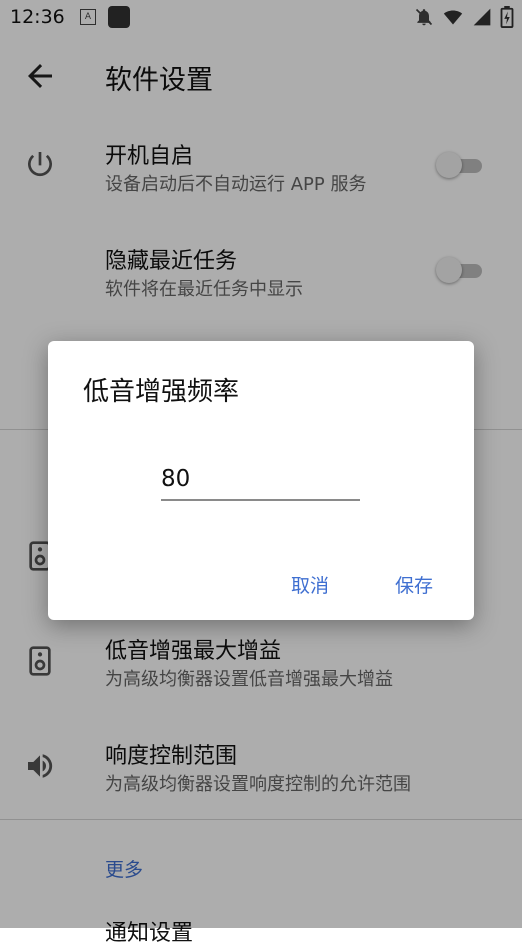 The width and height of the screenshot is (522, 947). Describe the element at coordinates (414, 584) in the screenshot. I see `save-button: 保存` at that location.